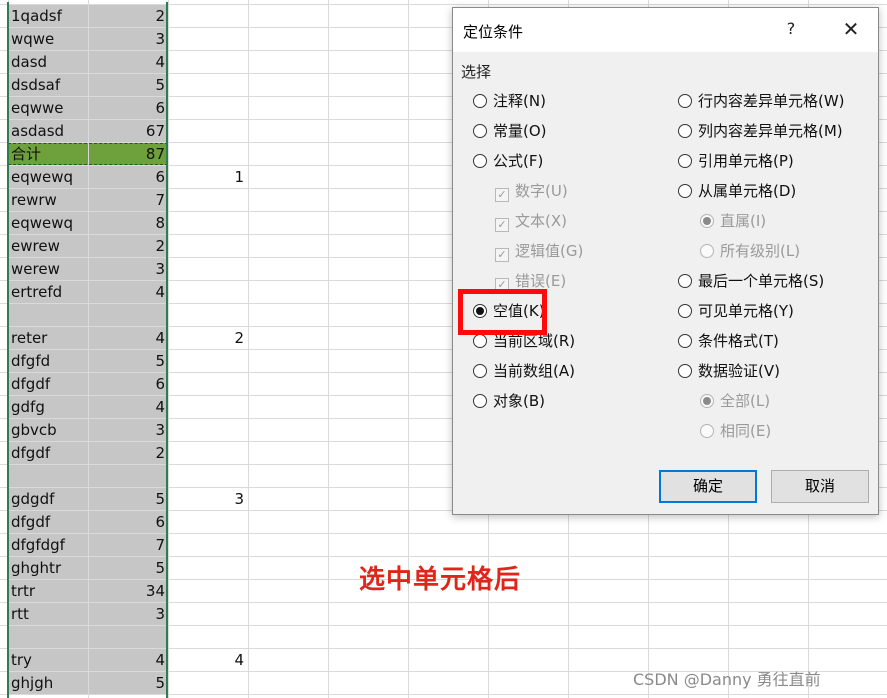  I want to click on option-label: 从属单元格(D), so click(747, 191).